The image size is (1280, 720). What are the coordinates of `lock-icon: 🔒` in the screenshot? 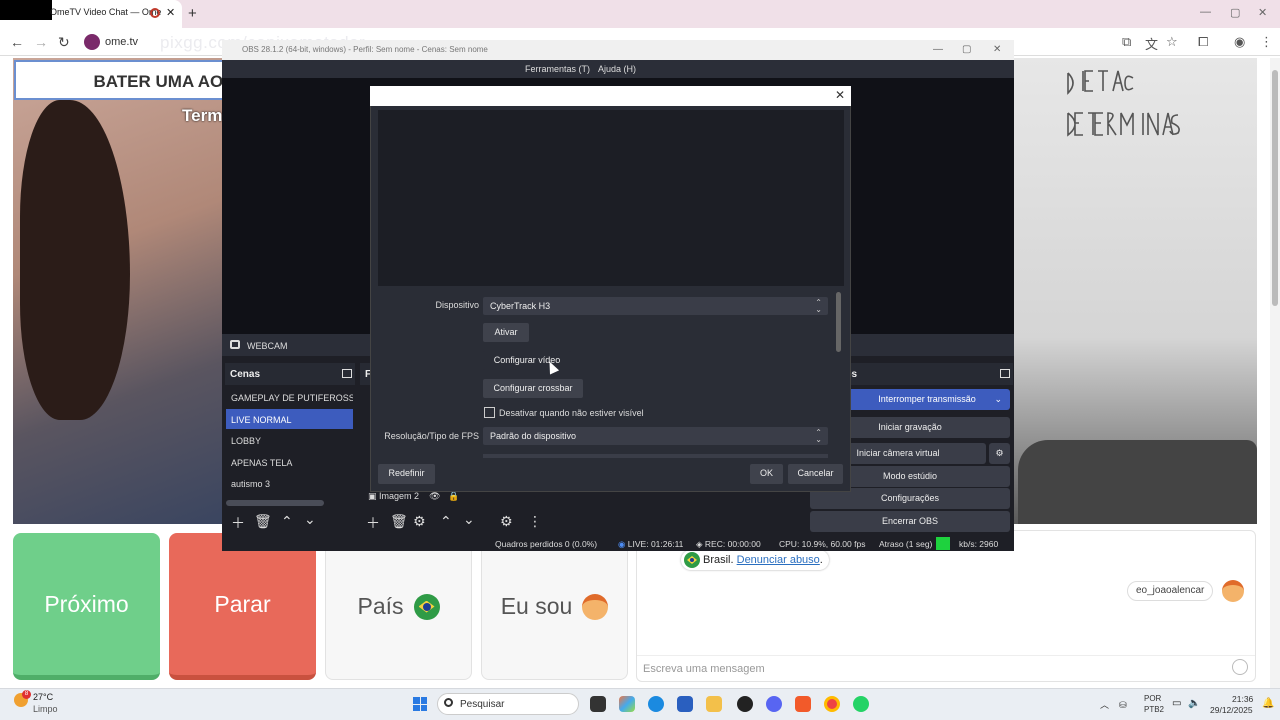 It's located at (453, 496).